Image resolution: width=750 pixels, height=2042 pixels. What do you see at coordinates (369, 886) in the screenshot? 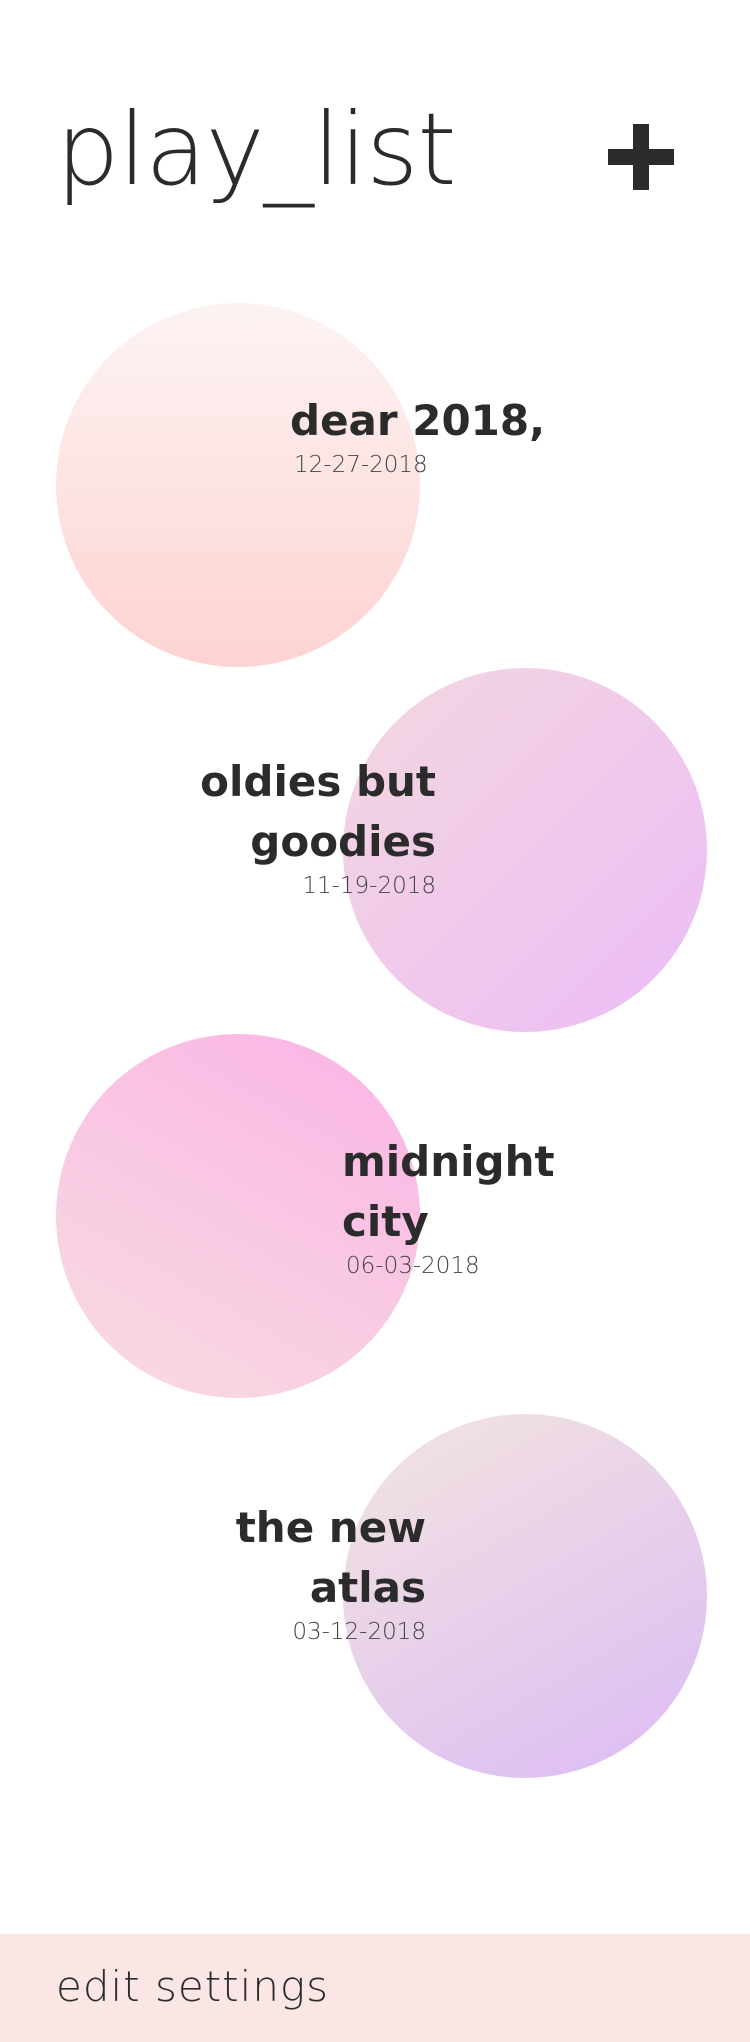
I see `playlist-date: 11-19-2018` at bounding box center [369, 886].